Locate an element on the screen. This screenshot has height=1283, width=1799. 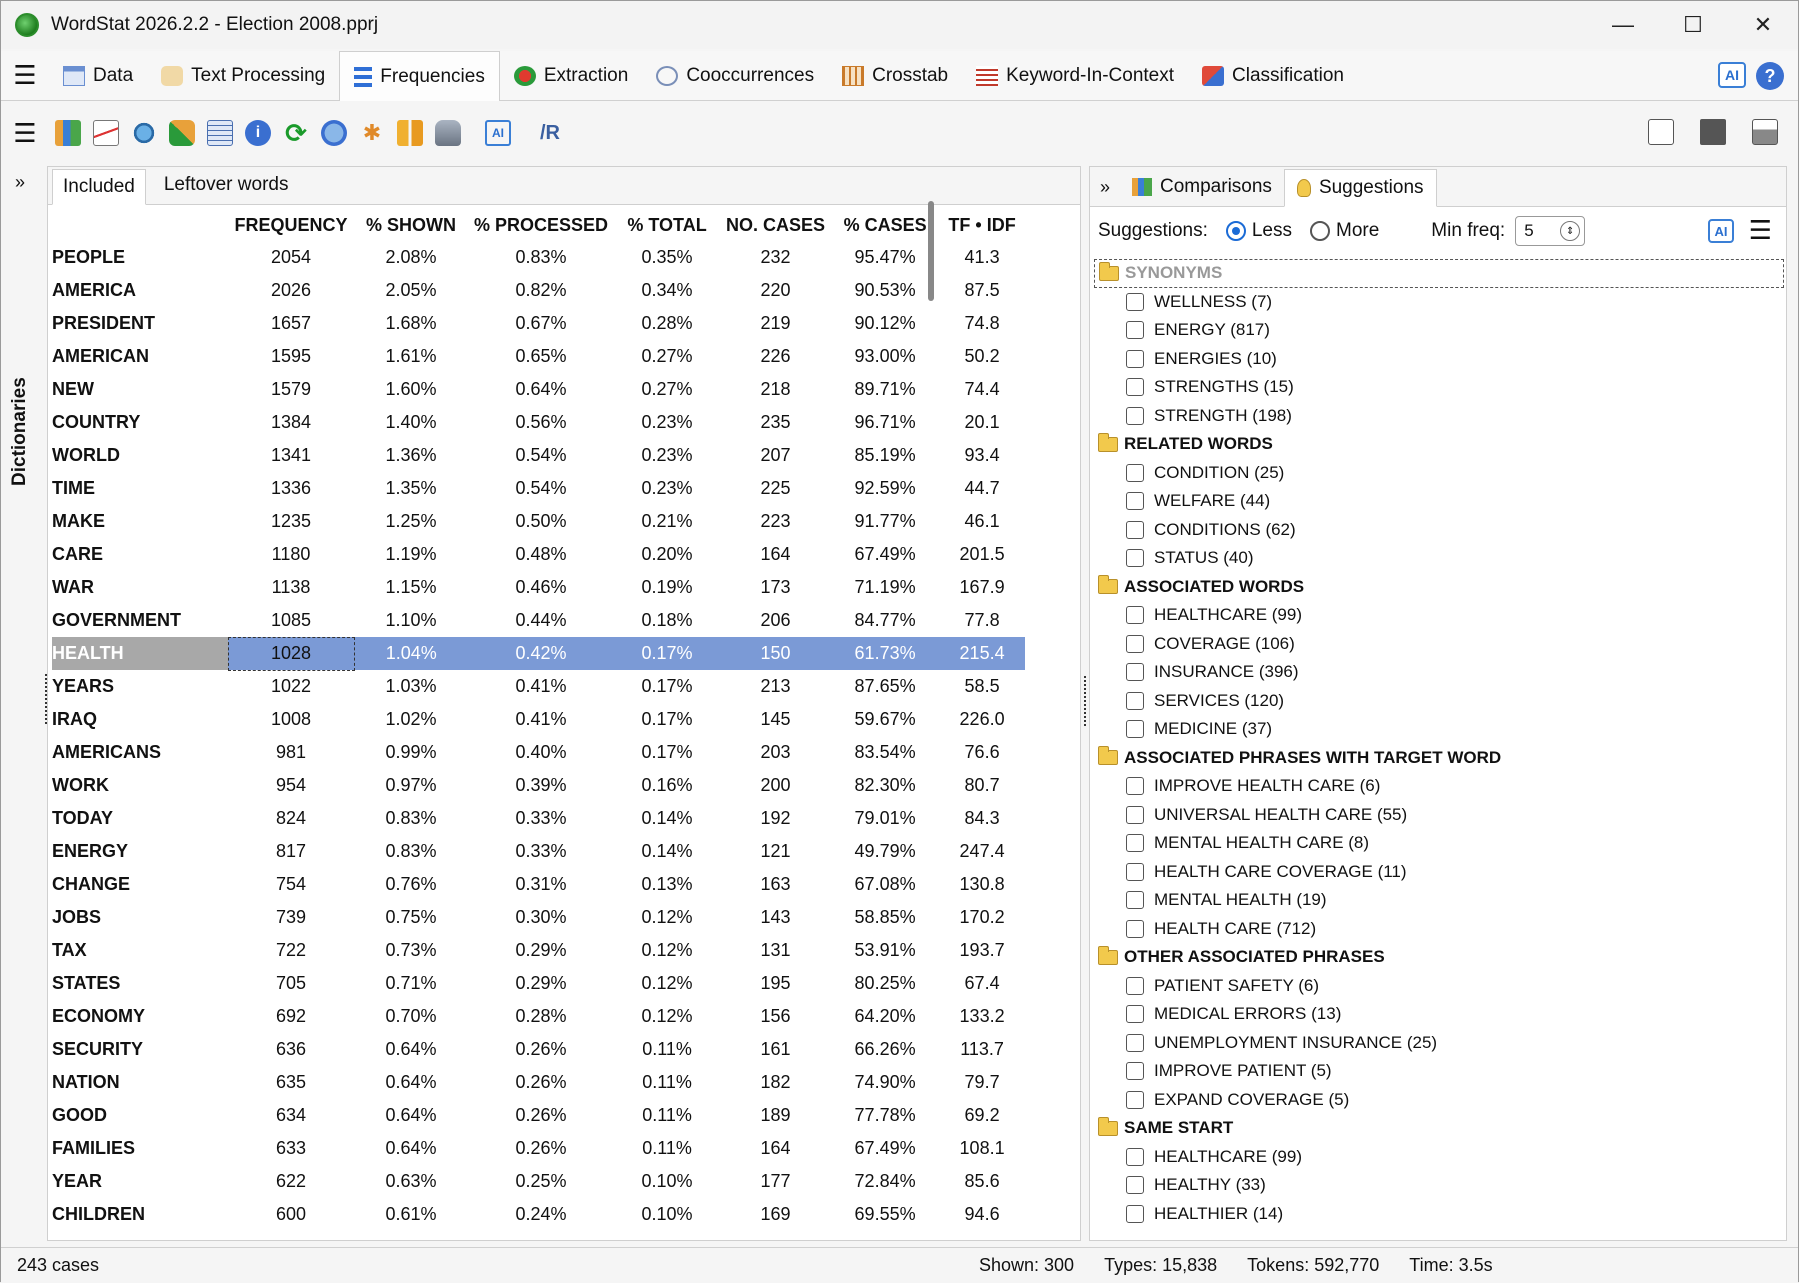
suggestion-group: RELATED WORDS is located at coordinates (1439, 444).